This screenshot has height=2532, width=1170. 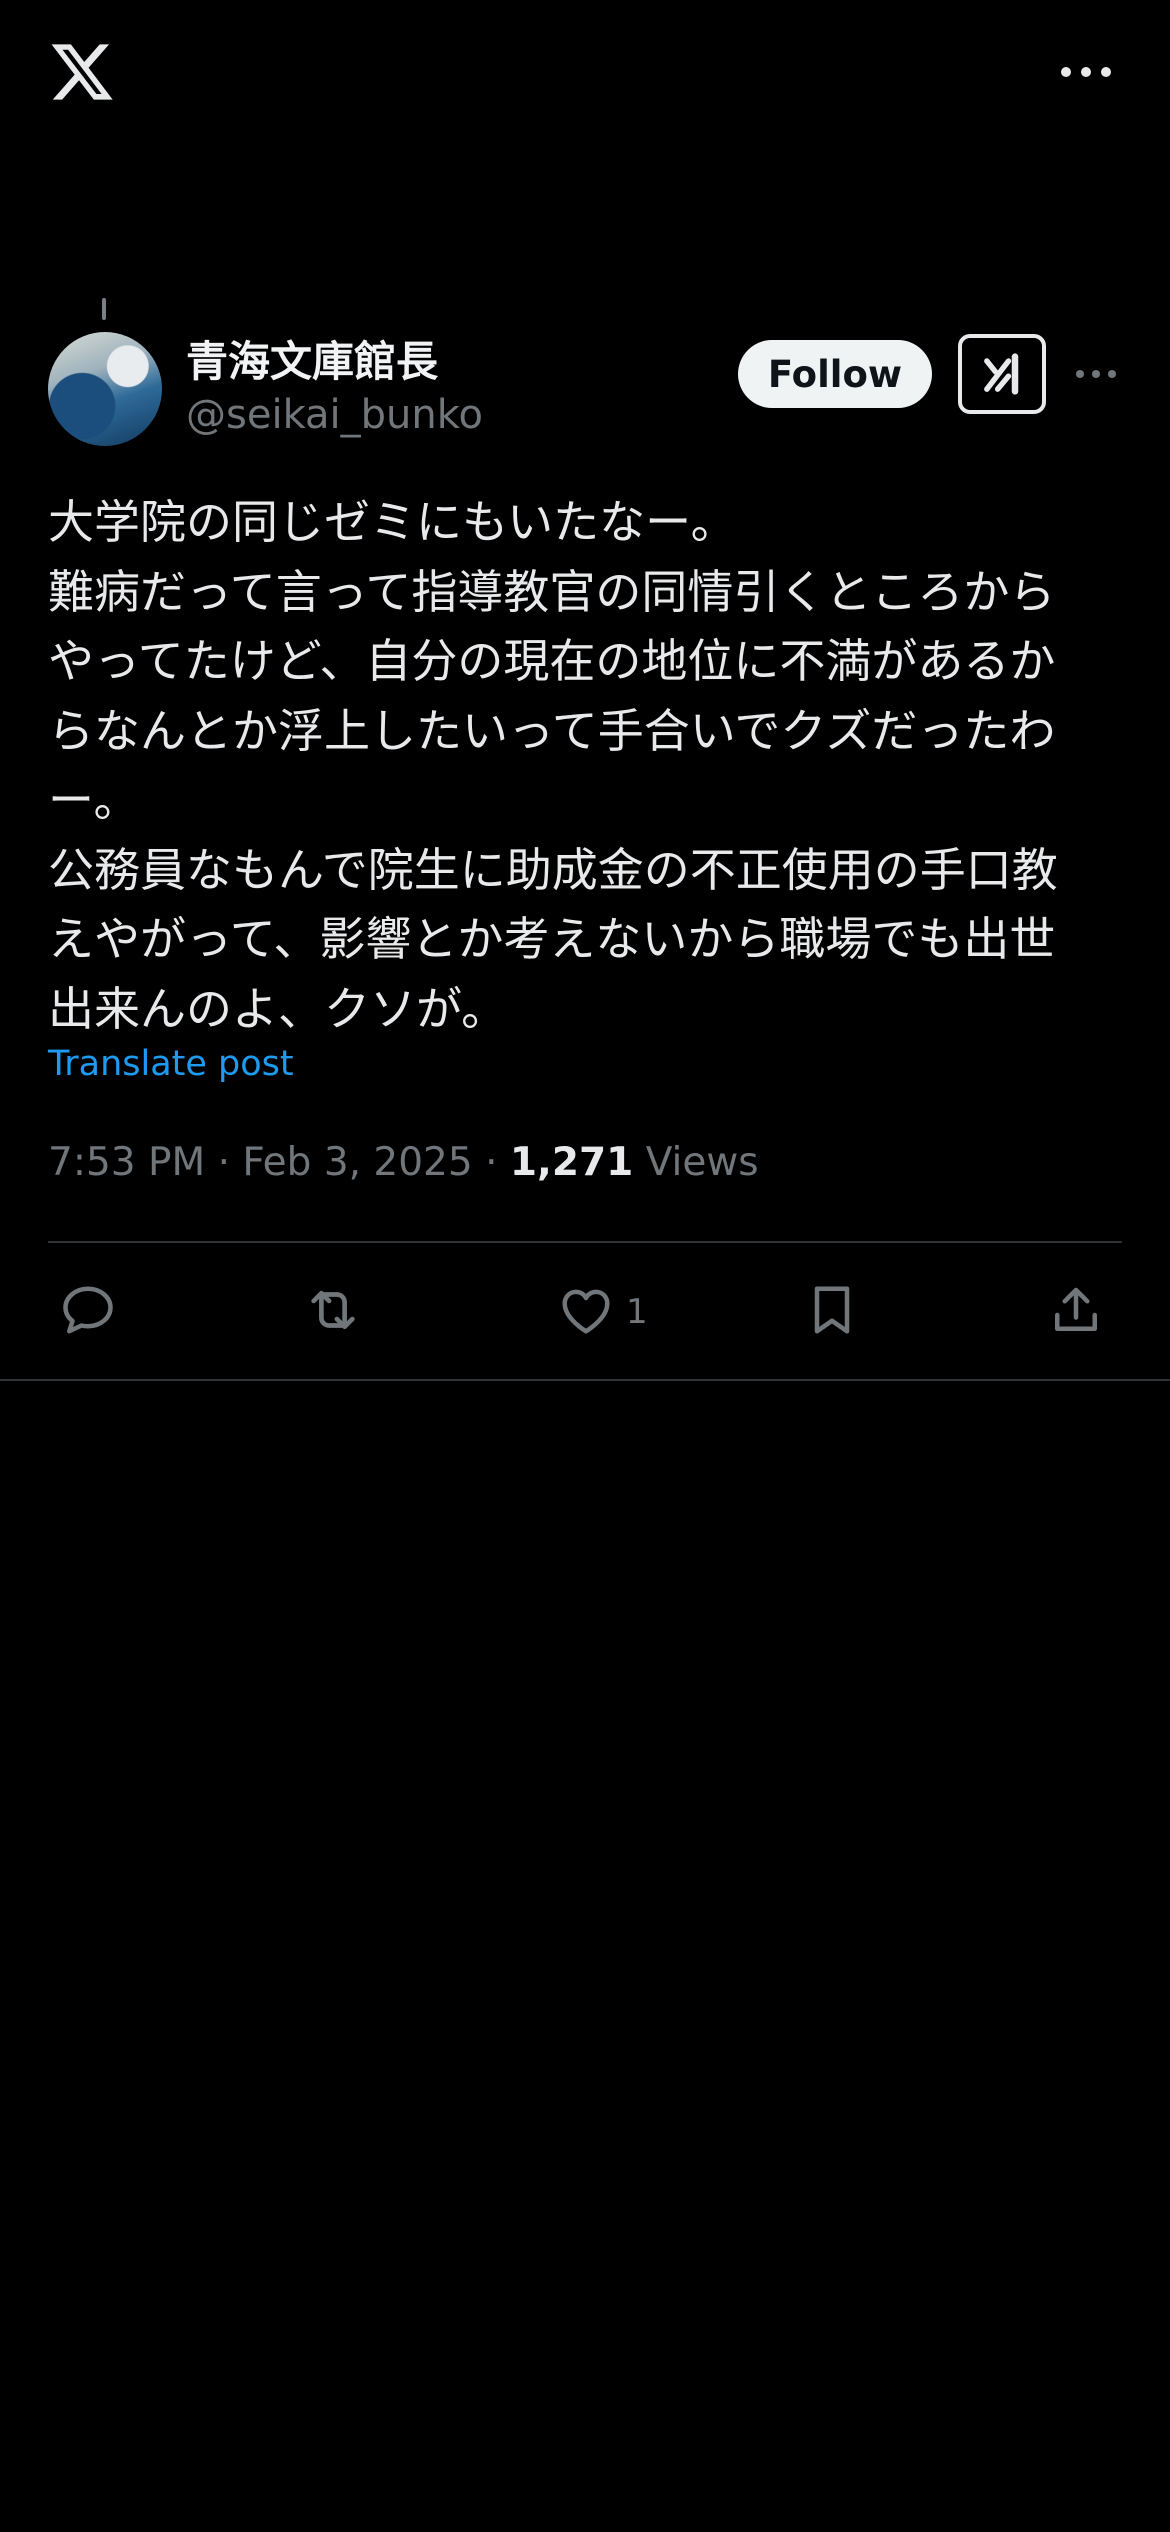 I want to click on views-label: Views, so click(x=702, y=1162).